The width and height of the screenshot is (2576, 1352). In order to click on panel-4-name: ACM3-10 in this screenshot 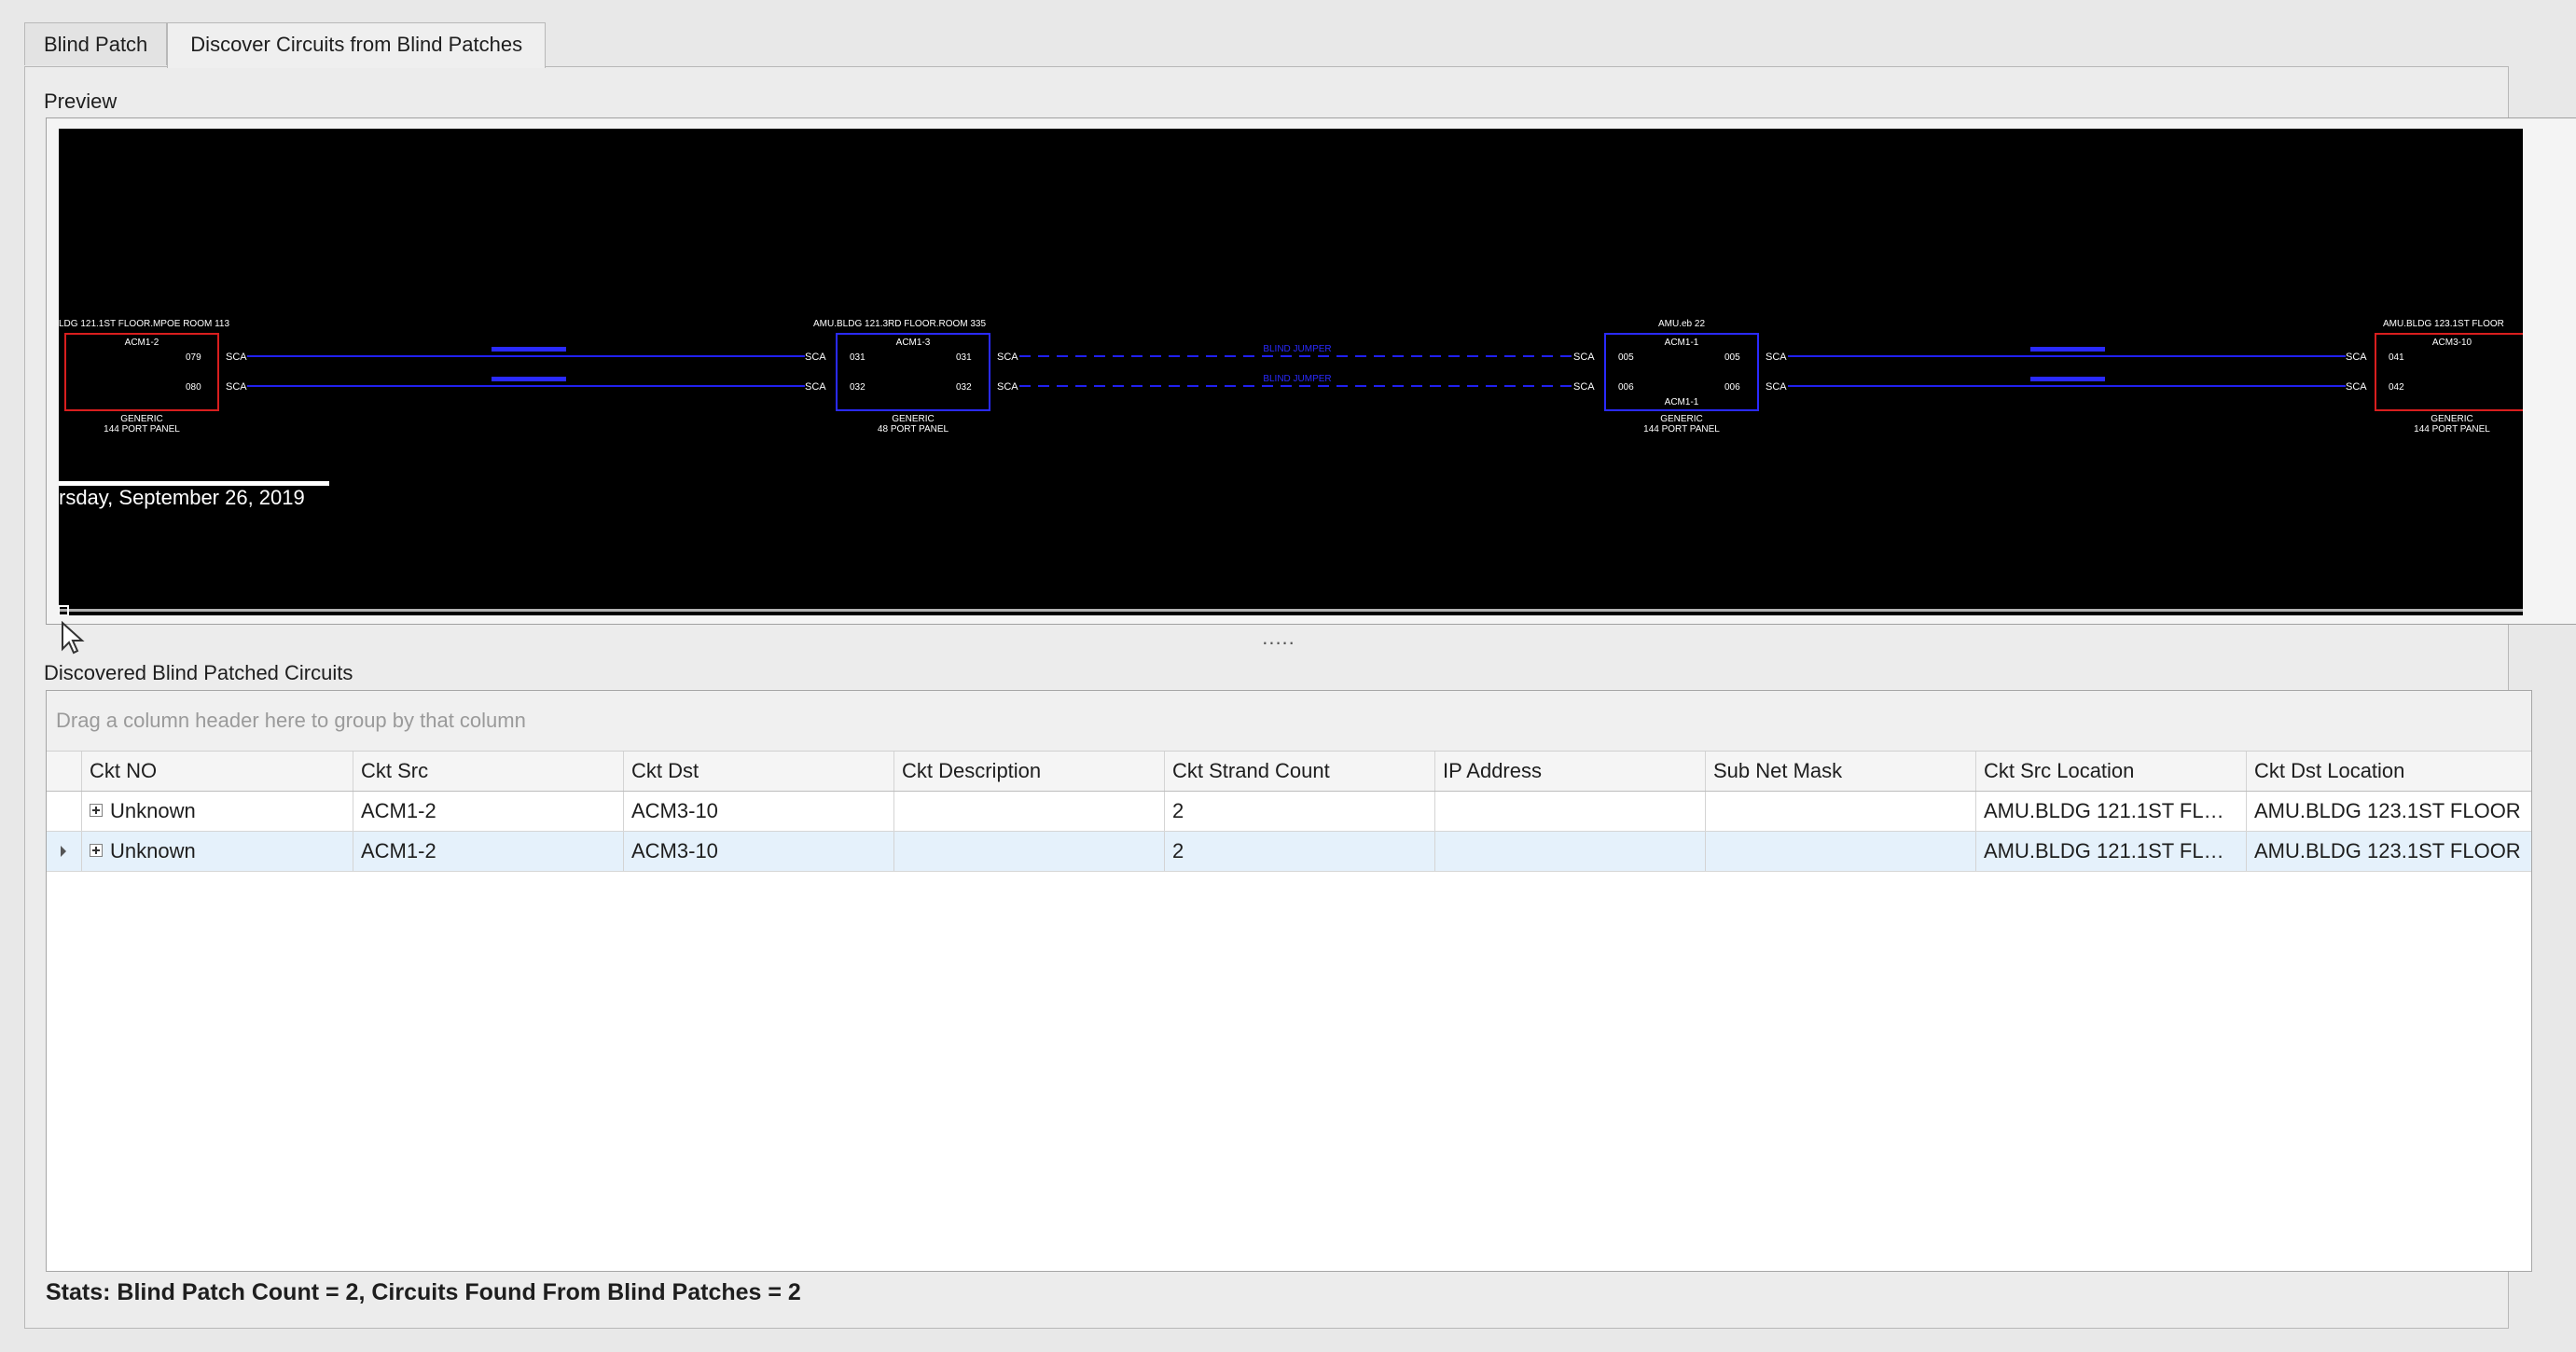, I will do `click(2452, 343)`.